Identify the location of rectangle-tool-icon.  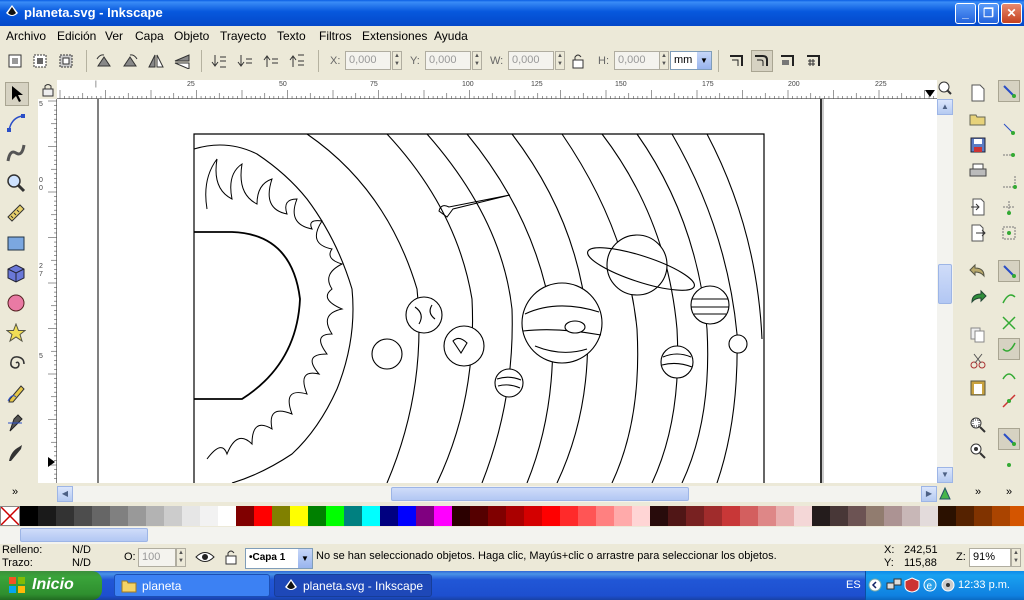
(16, 243).